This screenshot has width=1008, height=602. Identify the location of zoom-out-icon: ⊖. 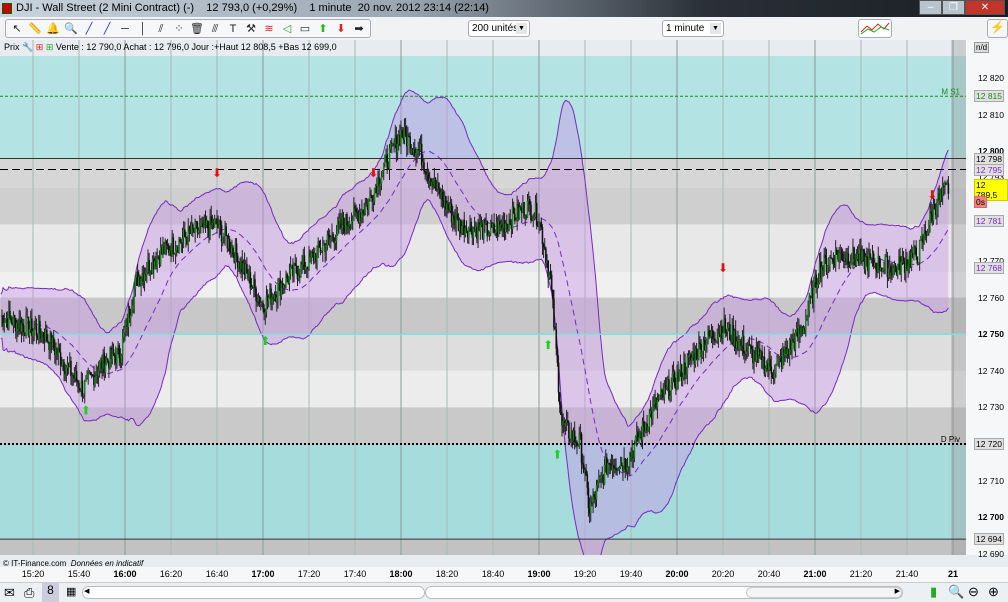
(973, 592).